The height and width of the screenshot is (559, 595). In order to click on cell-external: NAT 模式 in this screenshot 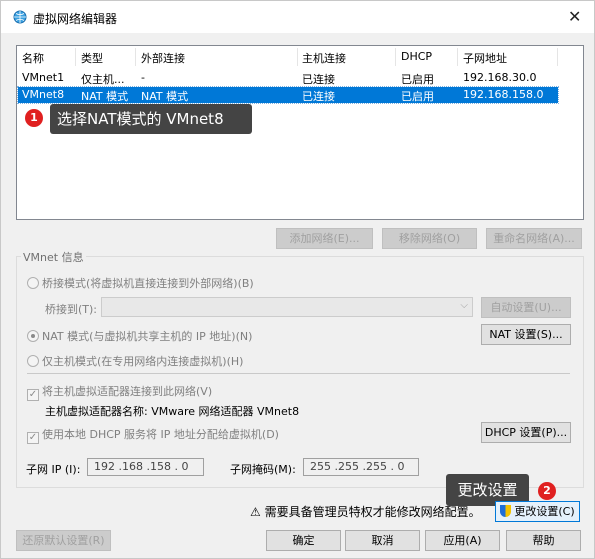, I will do `click(165, 96)`.